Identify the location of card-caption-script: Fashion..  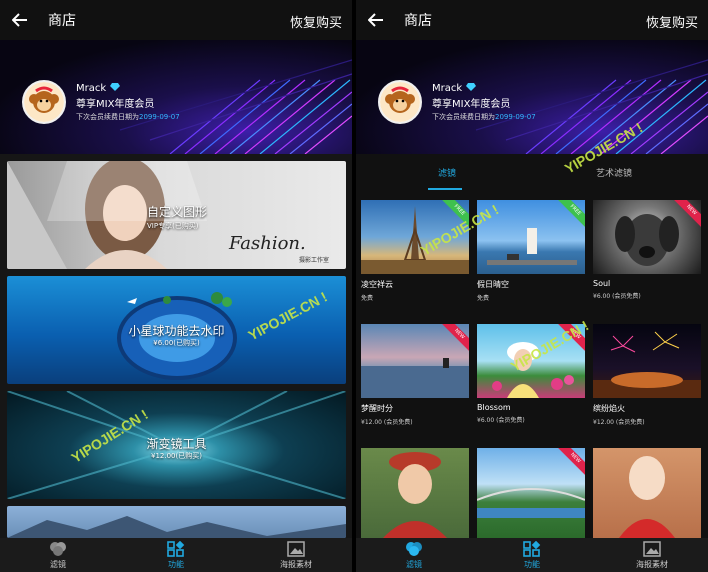
(267, 243).